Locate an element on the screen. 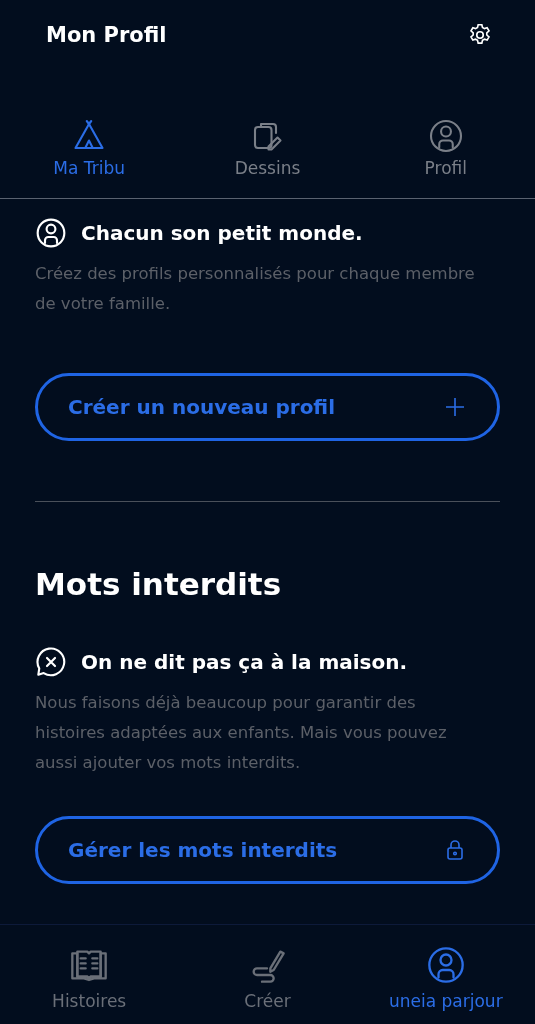  tab: Dessins is located at coordinates (267, 148).